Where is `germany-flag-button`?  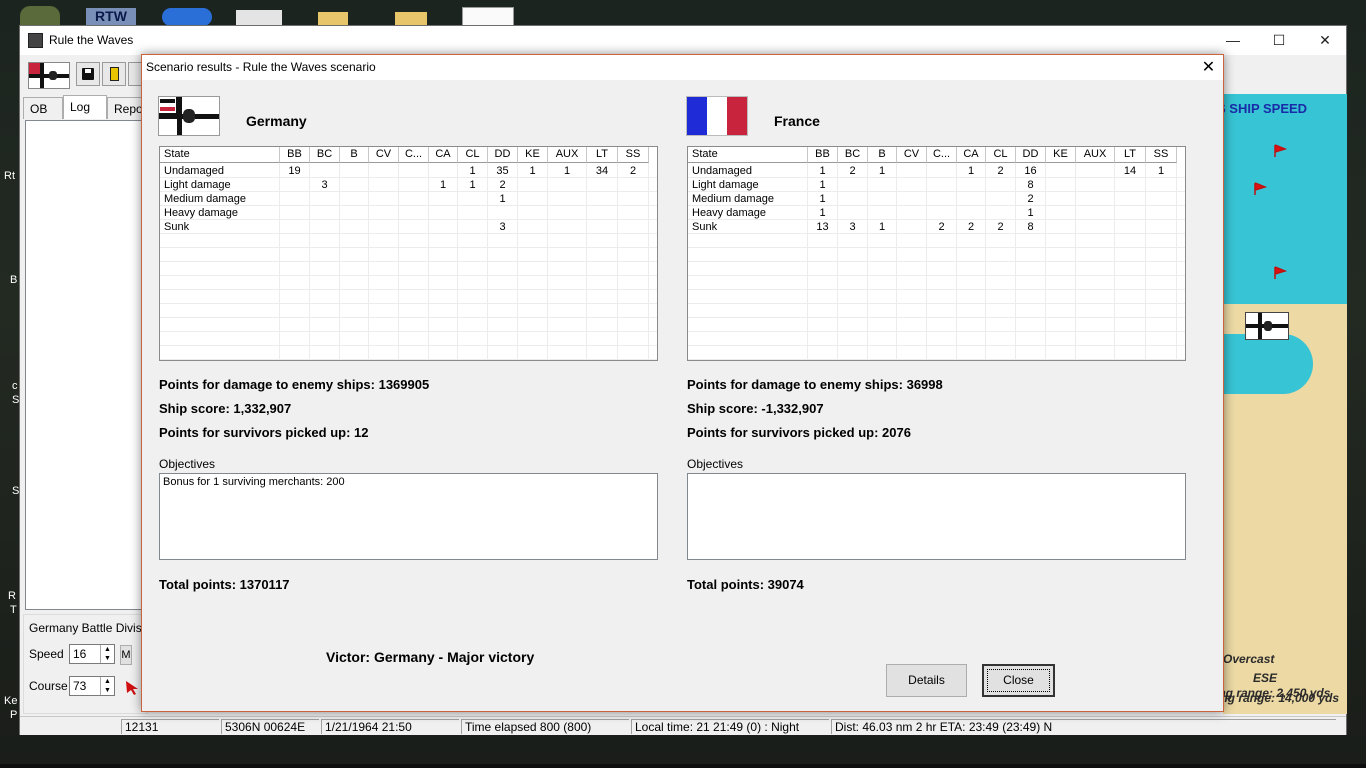
germany-flag-button is located at coordinates (49, 75).